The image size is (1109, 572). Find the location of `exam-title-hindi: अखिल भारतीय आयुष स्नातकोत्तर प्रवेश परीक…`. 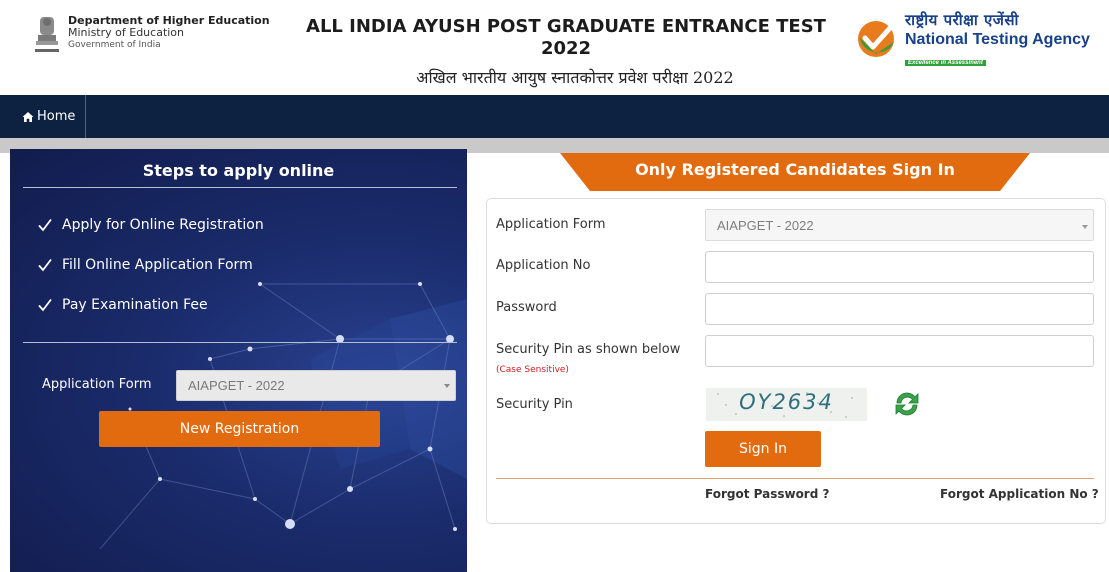

exam-title-hindi: अखिल भारतीय आयुष स्नातकोत्तर प्रवेश परीक… is located at coordinates (575, 77).